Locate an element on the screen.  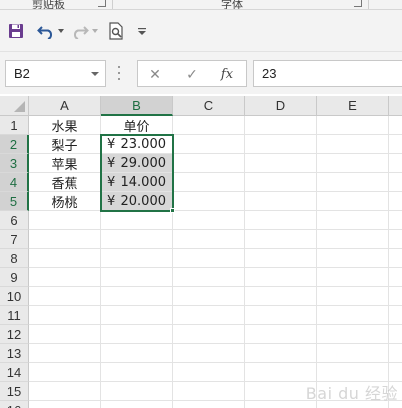
formula-input: 23 is located at coordinates (327, 73).